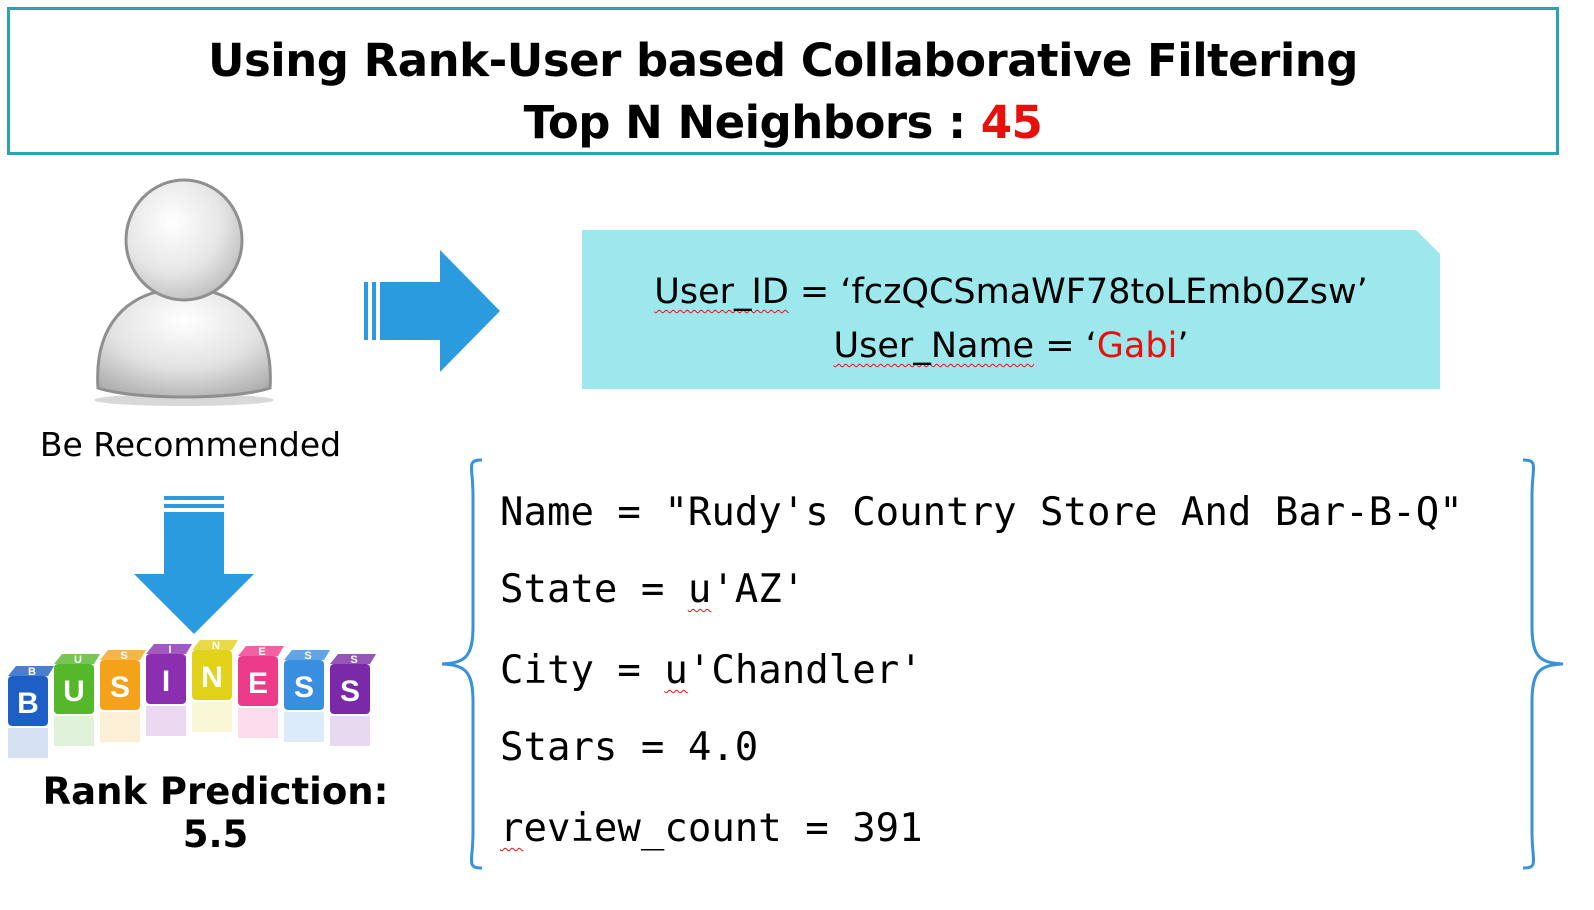  I want to click on block-letter-top: B, so click(32, 672).